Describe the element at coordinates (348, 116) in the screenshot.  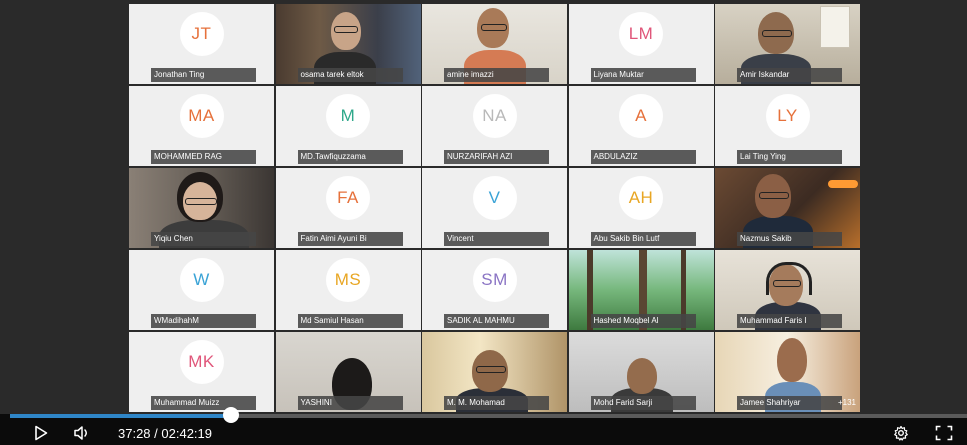
I see `participant-avatar: M` at that location.